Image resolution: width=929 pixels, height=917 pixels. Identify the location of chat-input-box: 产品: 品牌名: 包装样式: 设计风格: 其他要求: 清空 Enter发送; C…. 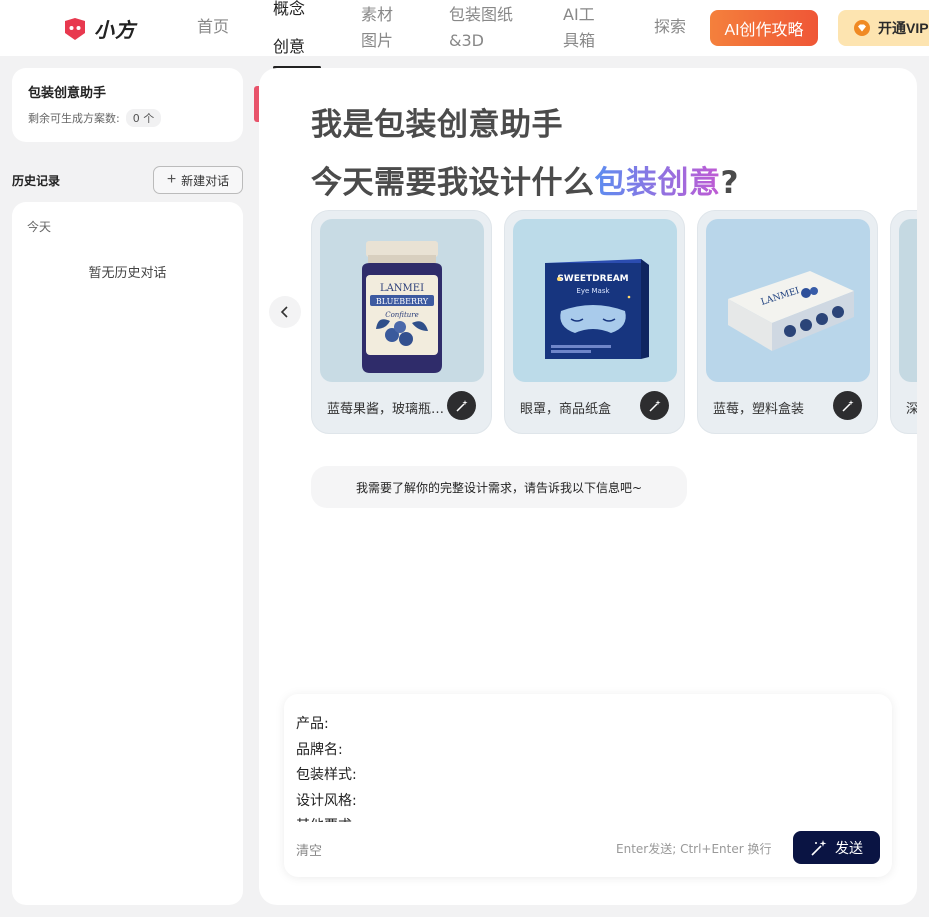
(588, 785).